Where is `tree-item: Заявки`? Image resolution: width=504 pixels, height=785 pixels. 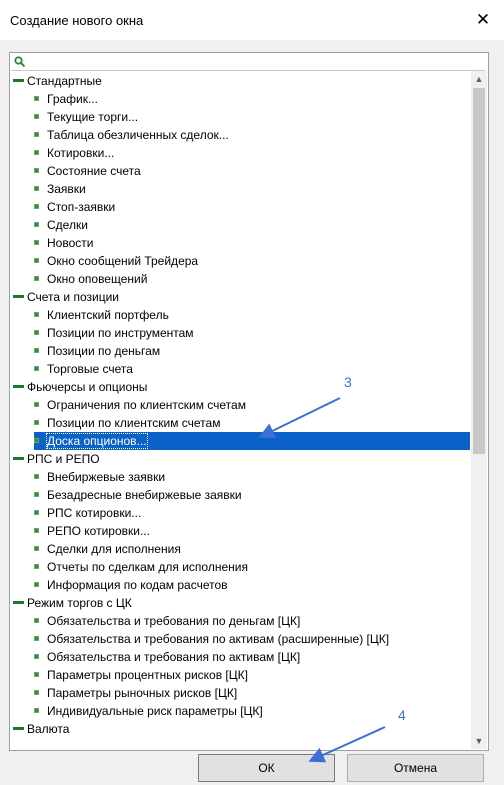
tree-item: Заявки is located at coordinates (252, 189).